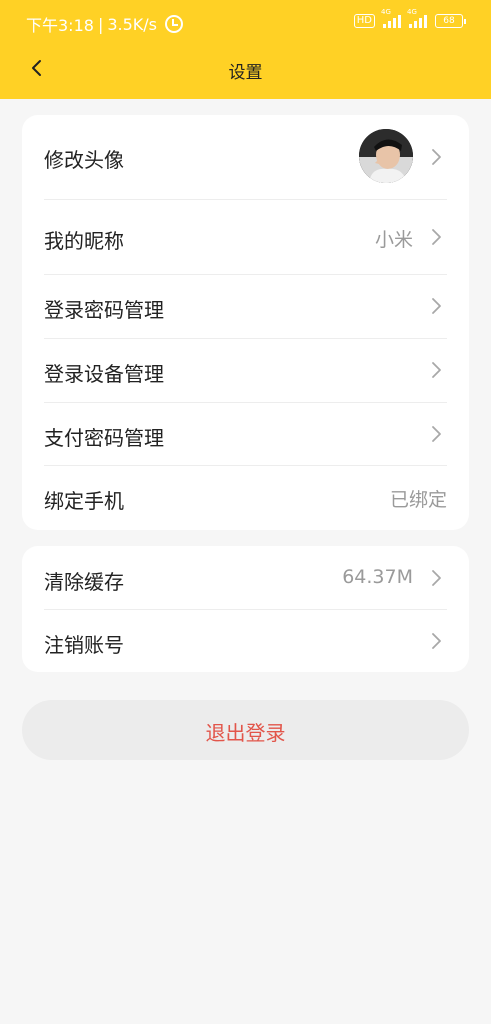  Describe the element at coordinates (84, 160) in the screenshot. I see `change-avatar-label: 修改头像` at that location.